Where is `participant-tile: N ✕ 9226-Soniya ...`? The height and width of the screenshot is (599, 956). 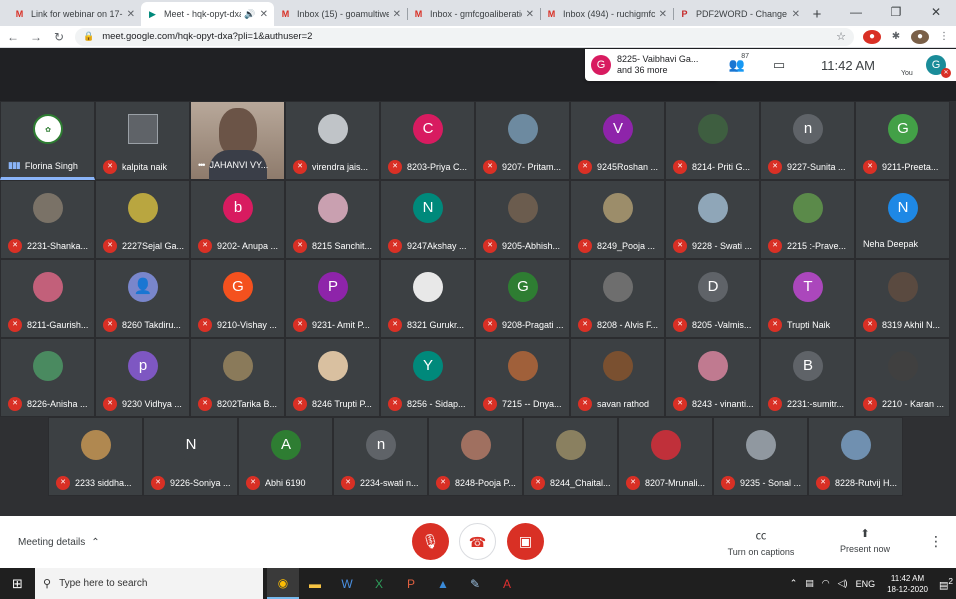 participant-tile: N ✕ 9226-Soniya ... is located at coordinates (190, 456).